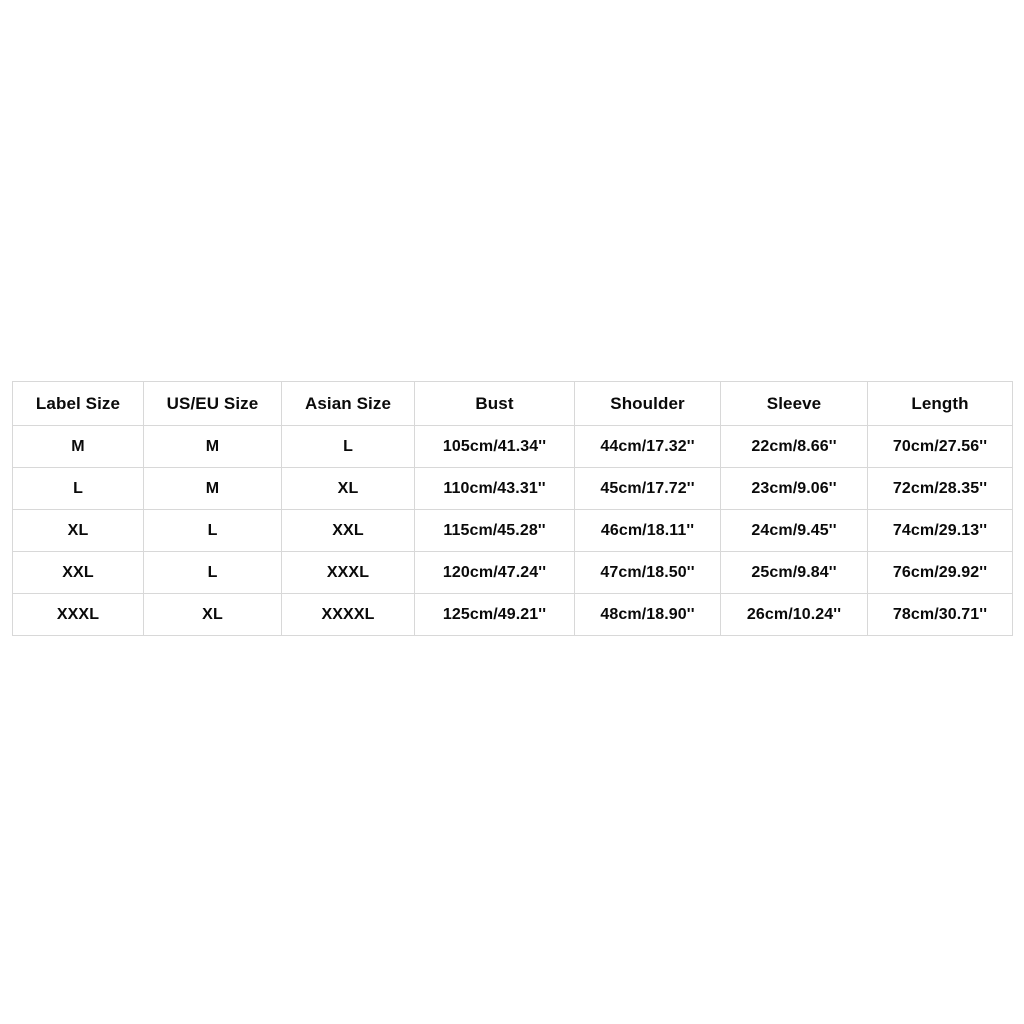 This screenshot has width=1024, height=1024. I want to click on cell-bust: 110cm/43.31'', so click(494, 488).